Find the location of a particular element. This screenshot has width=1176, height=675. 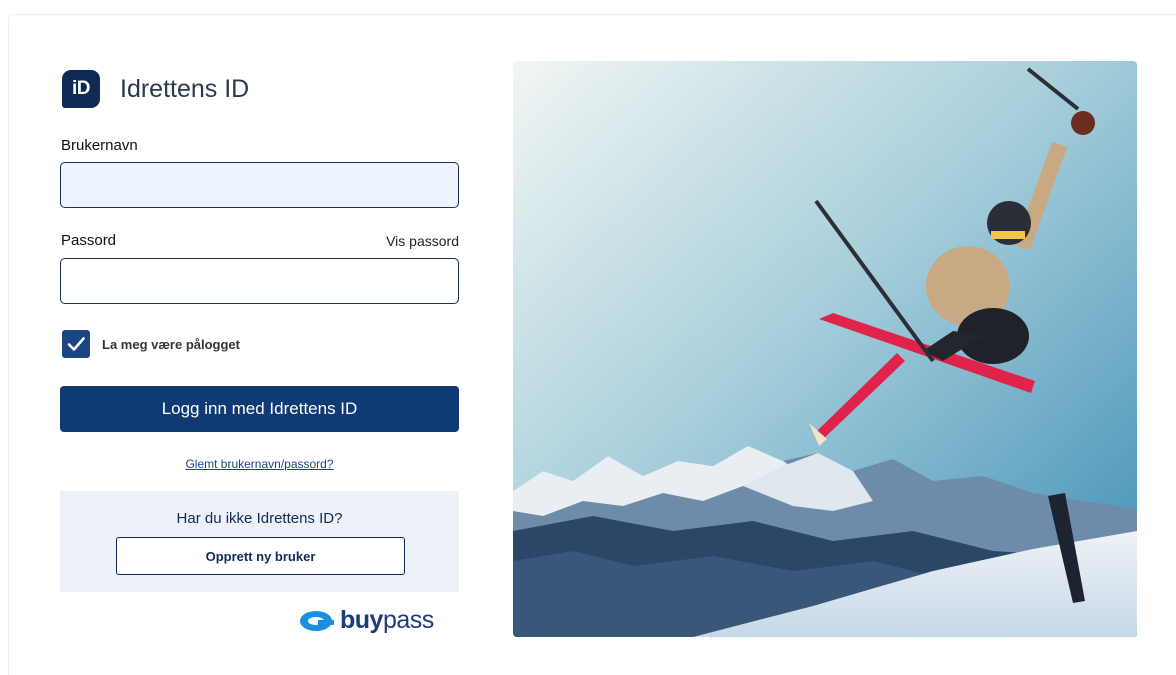

buypass-logo-icon is located at coordinates (317, 620).